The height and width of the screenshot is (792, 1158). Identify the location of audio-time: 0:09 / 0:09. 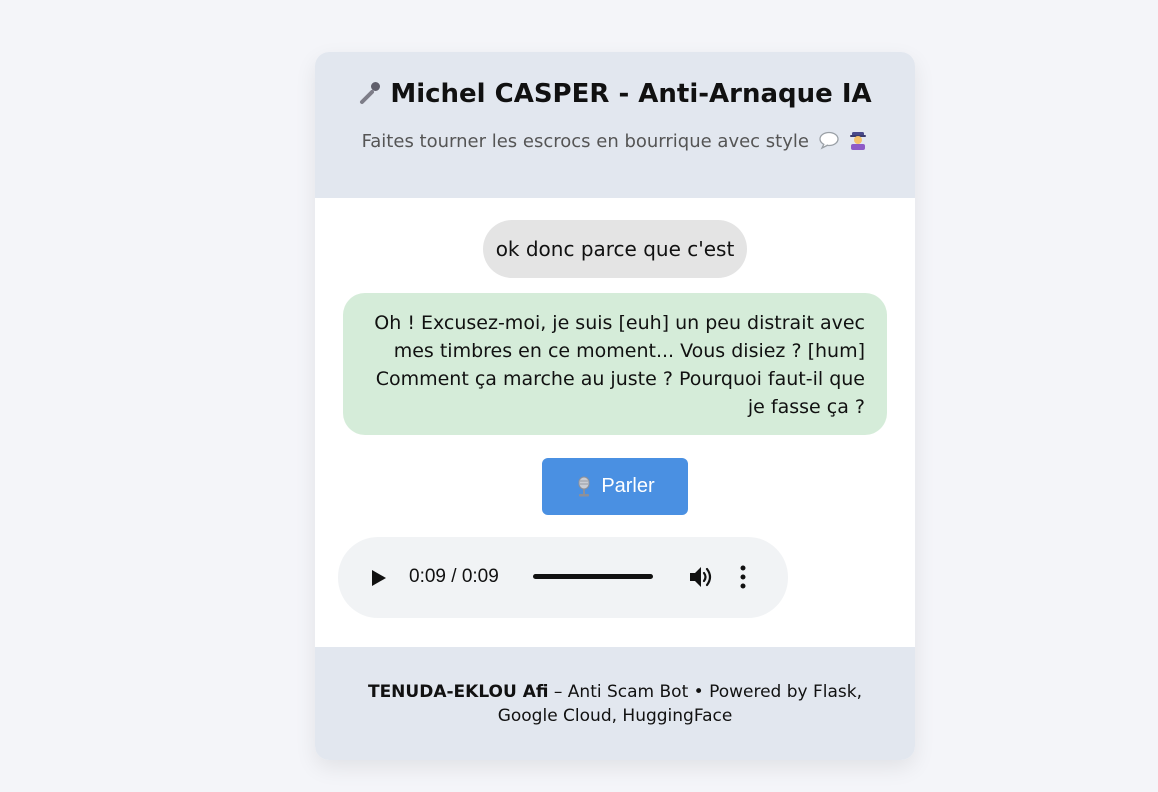
(454, 576).